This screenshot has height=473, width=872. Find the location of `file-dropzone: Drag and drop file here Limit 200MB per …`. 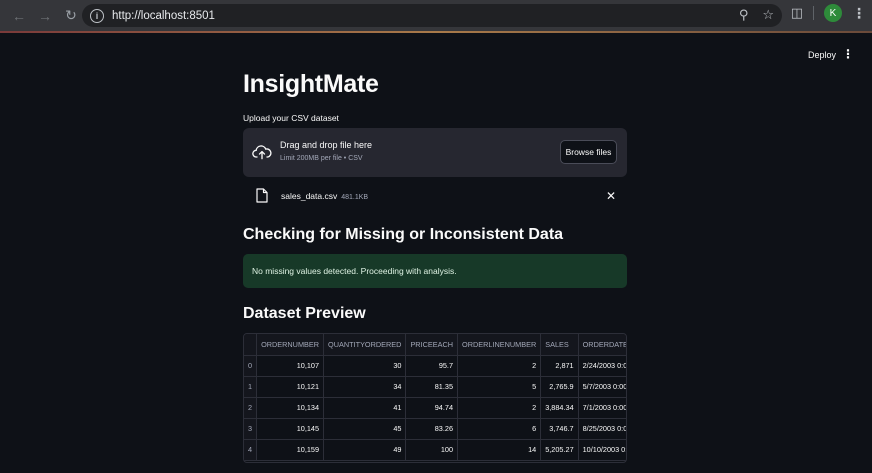

file-dropzone: Drag and drop file here Limit 200MB per … is located at coordinates (435, 152).